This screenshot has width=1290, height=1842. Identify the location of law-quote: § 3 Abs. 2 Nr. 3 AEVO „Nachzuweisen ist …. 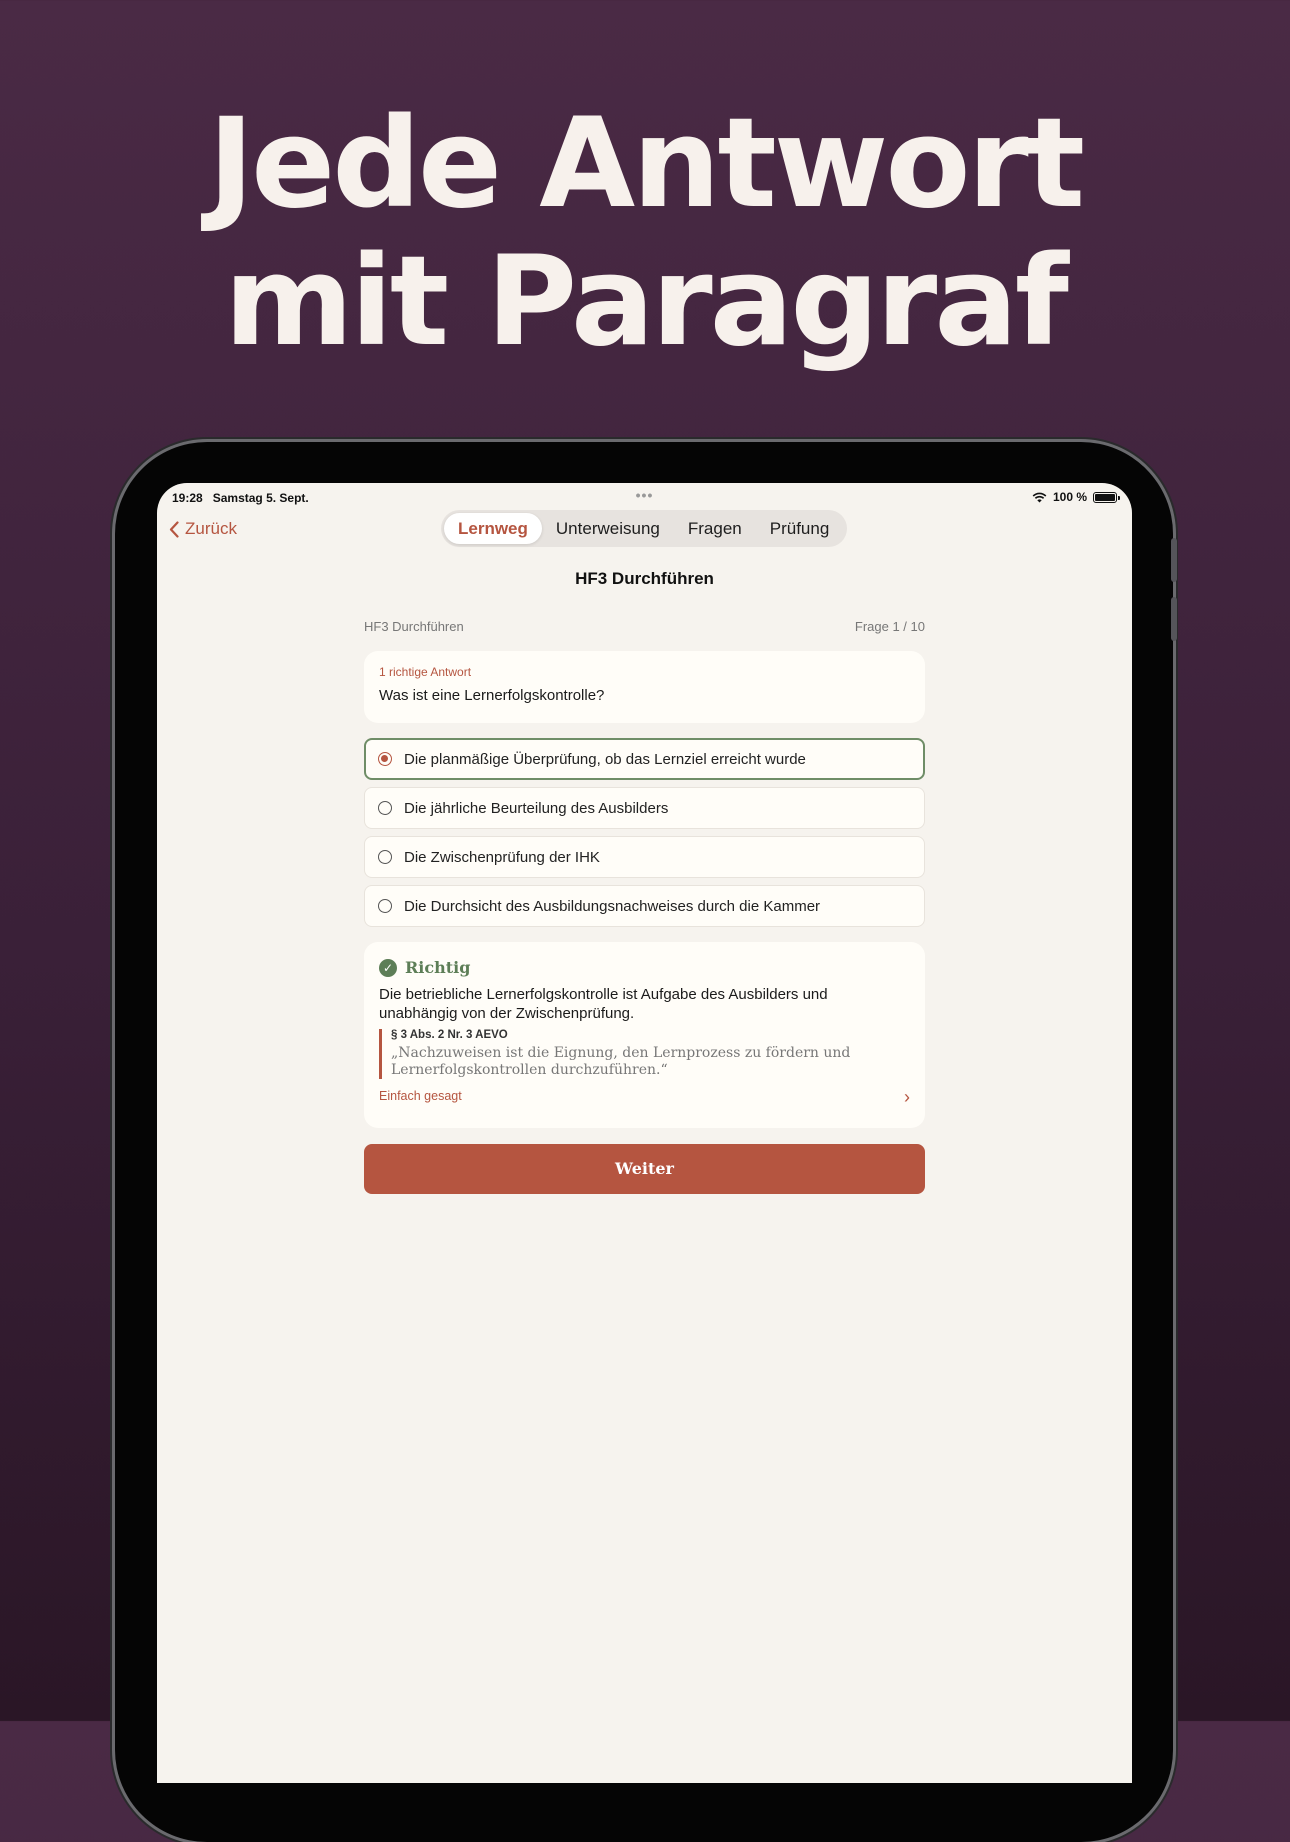
(644, 1054).